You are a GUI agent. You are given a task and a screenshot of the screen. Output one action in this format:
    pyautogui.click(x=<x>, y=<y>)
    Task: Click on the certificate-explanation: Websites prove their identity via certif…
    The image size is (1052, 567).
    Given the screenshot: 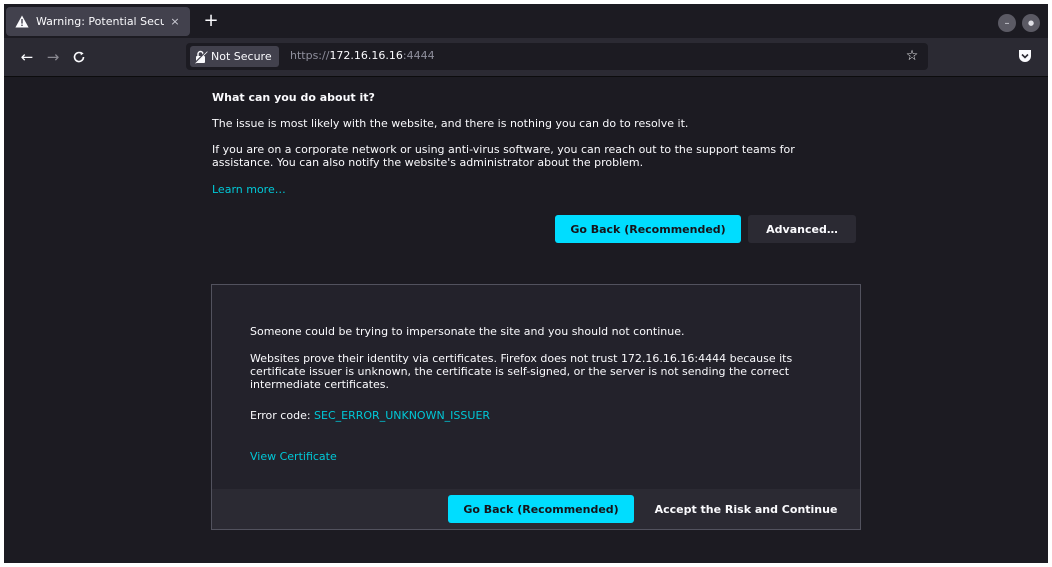 What is the action you would take?
    pyautogui.click(x=521, y=371)
    